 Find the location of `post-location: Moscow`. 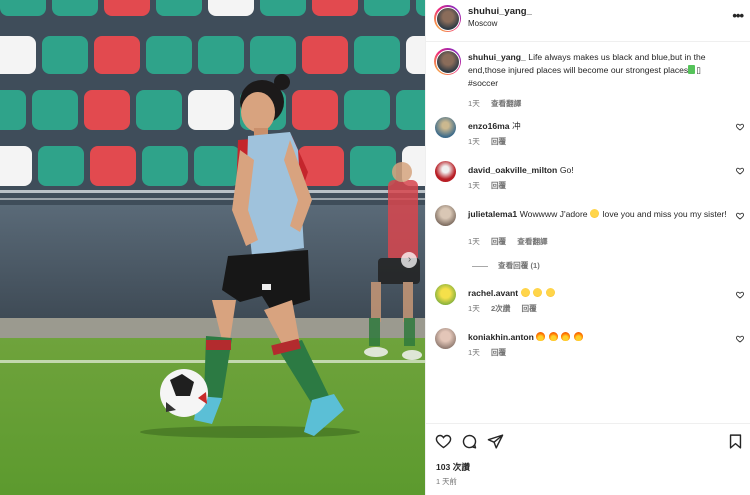

post-location: Moscow is located at coordinates (482, 23).